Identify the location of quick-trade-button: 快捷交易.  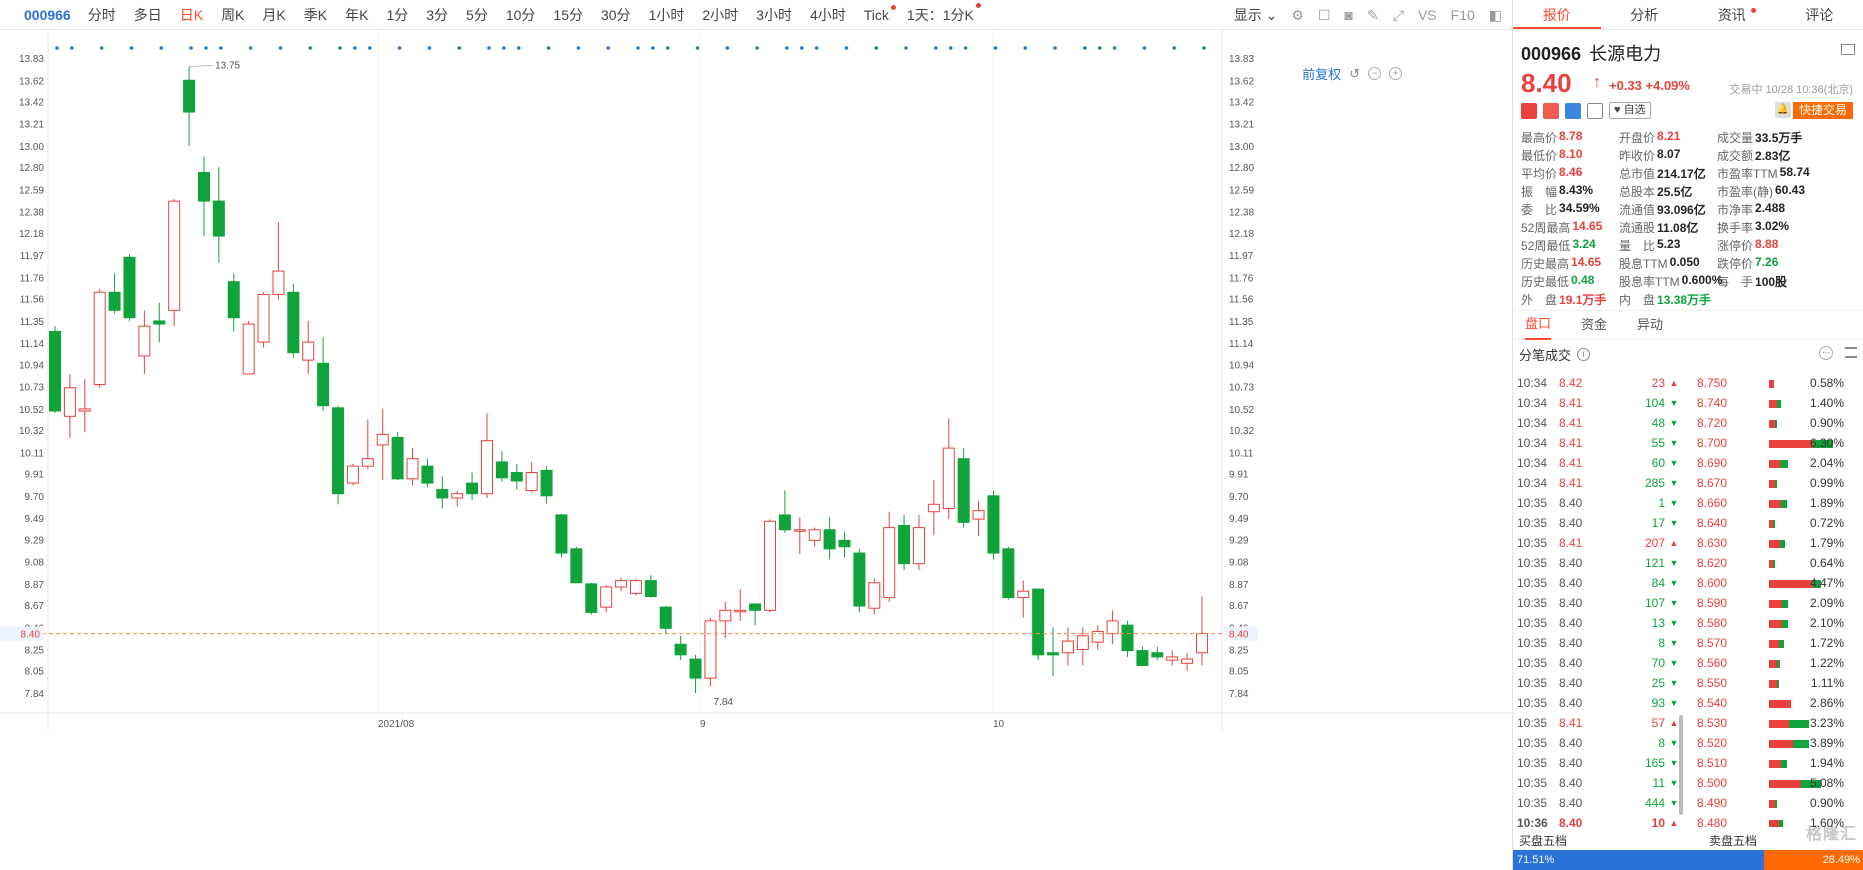
(1822, 110).